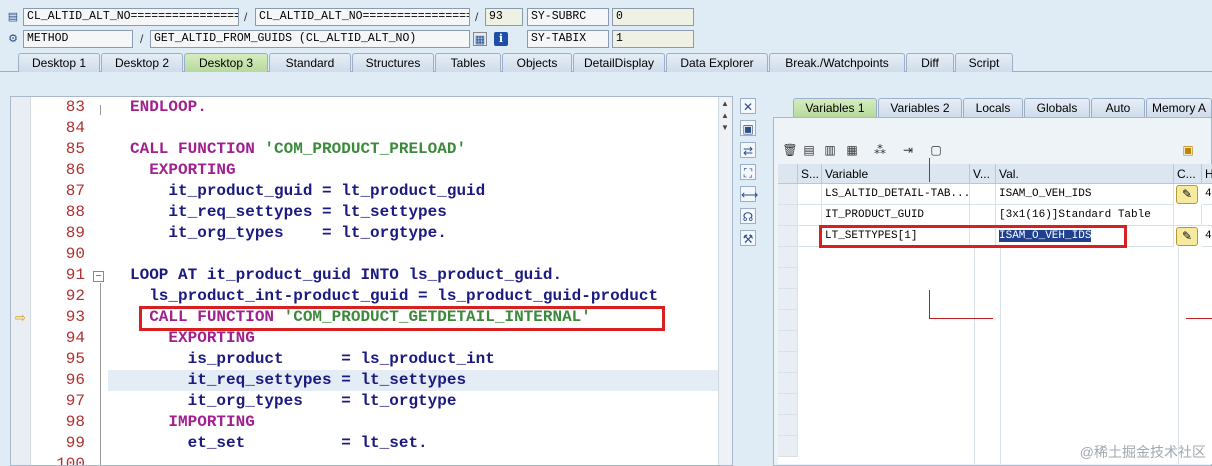  Describe the element at coordinates (725, 127) in the screenshot. I see `scroll-down-icon: ▼` at that location.